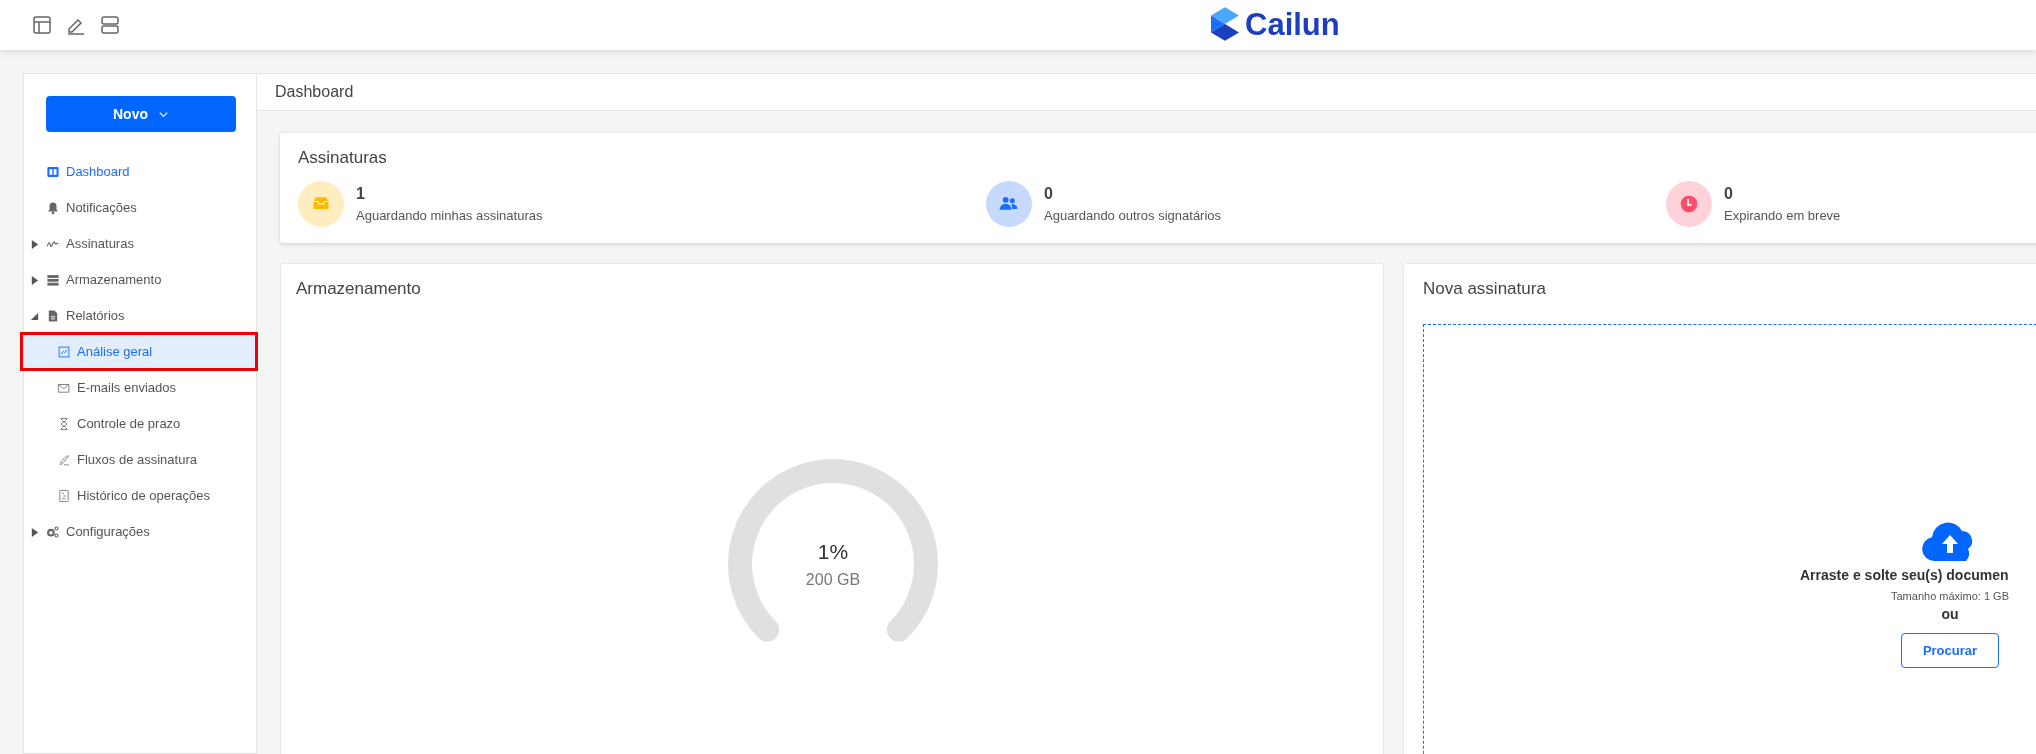 The height and width of the screenshot is (754, 2036). Describe the element at coordinates (1904, 575) in the screenshot. I see `drop-headline: Arraste e solte seu(s) documen` at that location.